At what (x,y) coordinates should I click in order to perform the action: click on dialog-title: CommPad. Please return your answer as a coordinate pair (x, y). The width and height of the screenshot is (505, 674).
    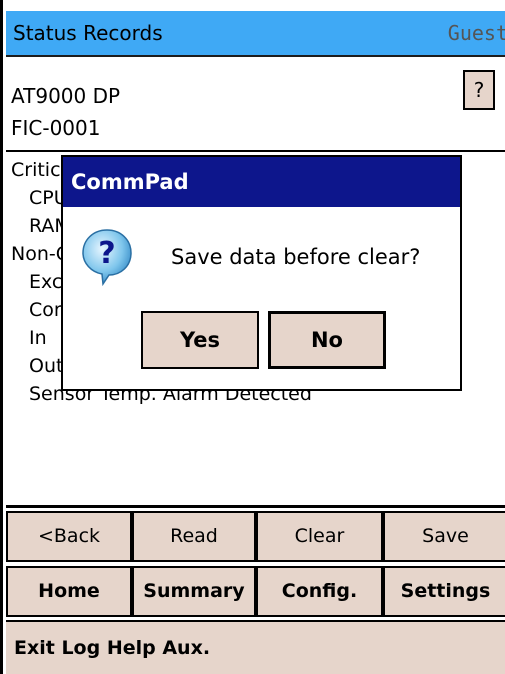
    Looking at the image, I should click on (261, 182).